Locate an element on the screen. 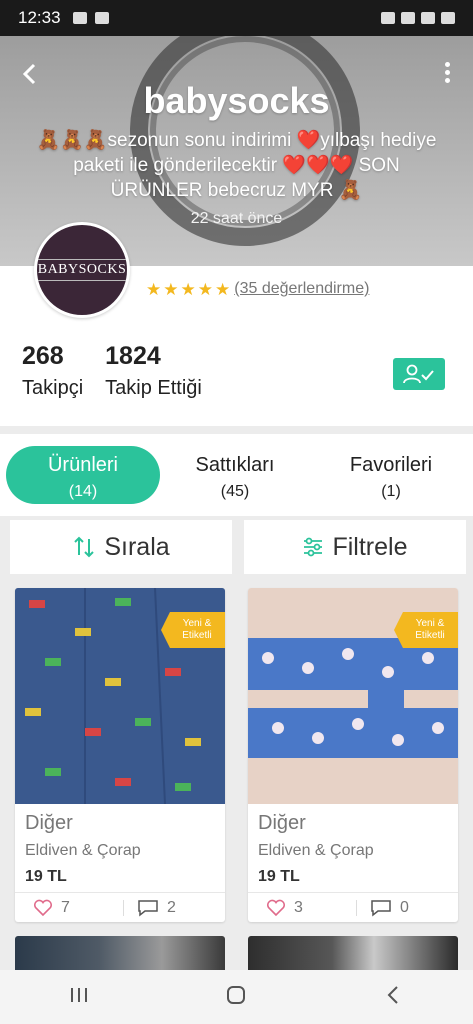 This screenshot has height=1024, width=473. avatar: BABYSOCKS is located at coordinates (82, 270).